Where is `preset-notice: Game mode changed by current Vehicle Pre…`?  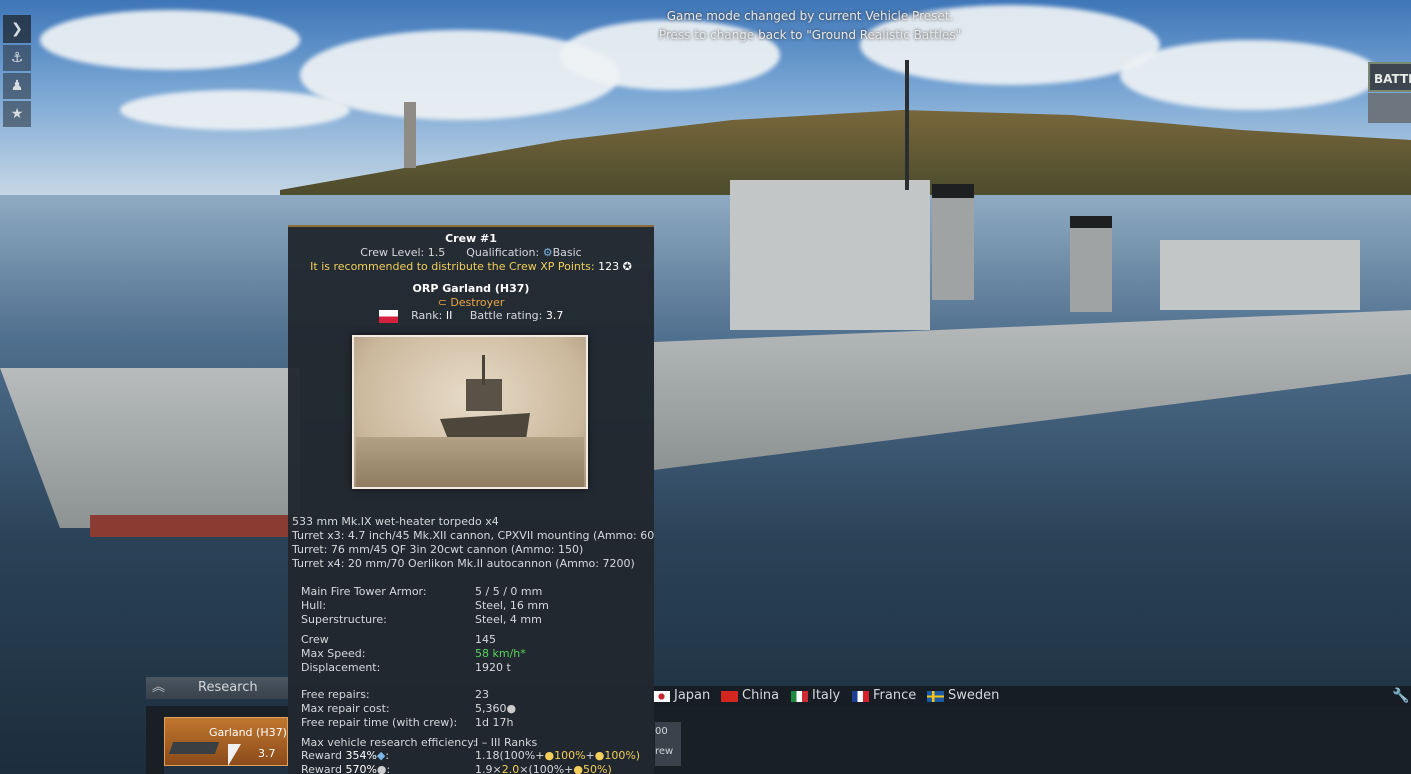
preset-notice: Game mode changed by current Vehicle Pre… is located at coordinates (810, 26).